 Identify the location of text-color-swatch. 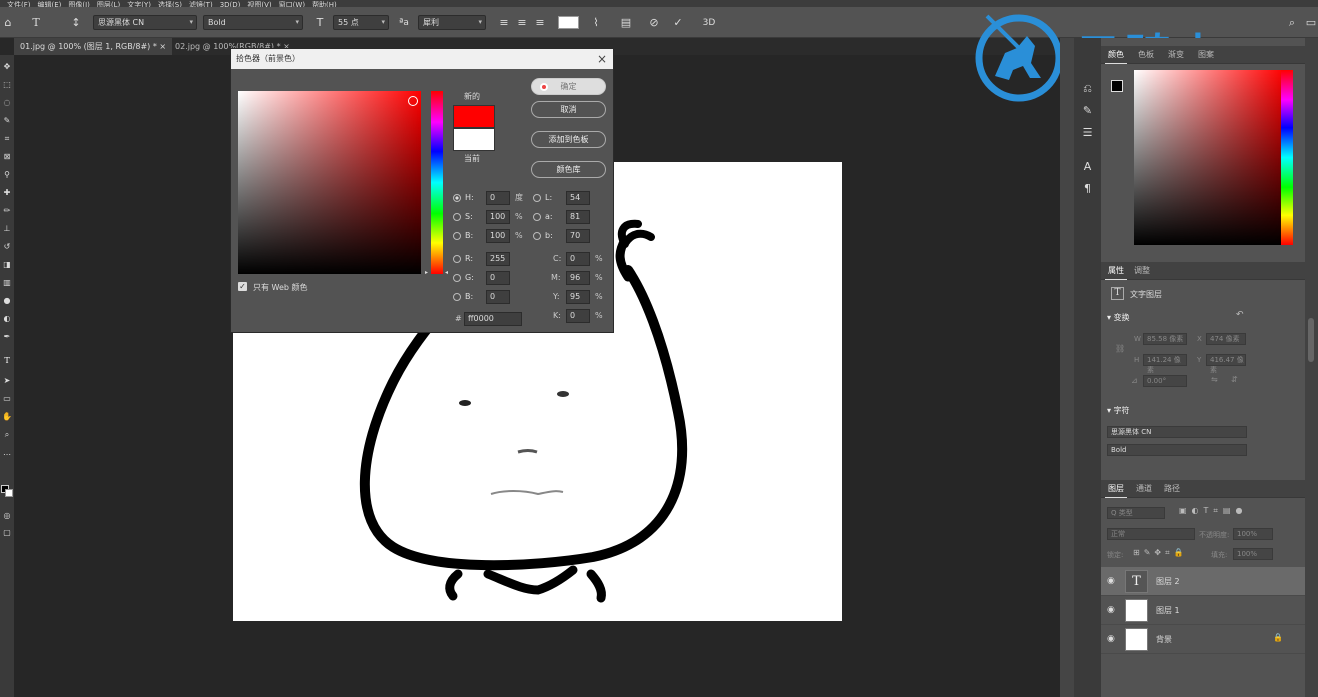
(568, 22).